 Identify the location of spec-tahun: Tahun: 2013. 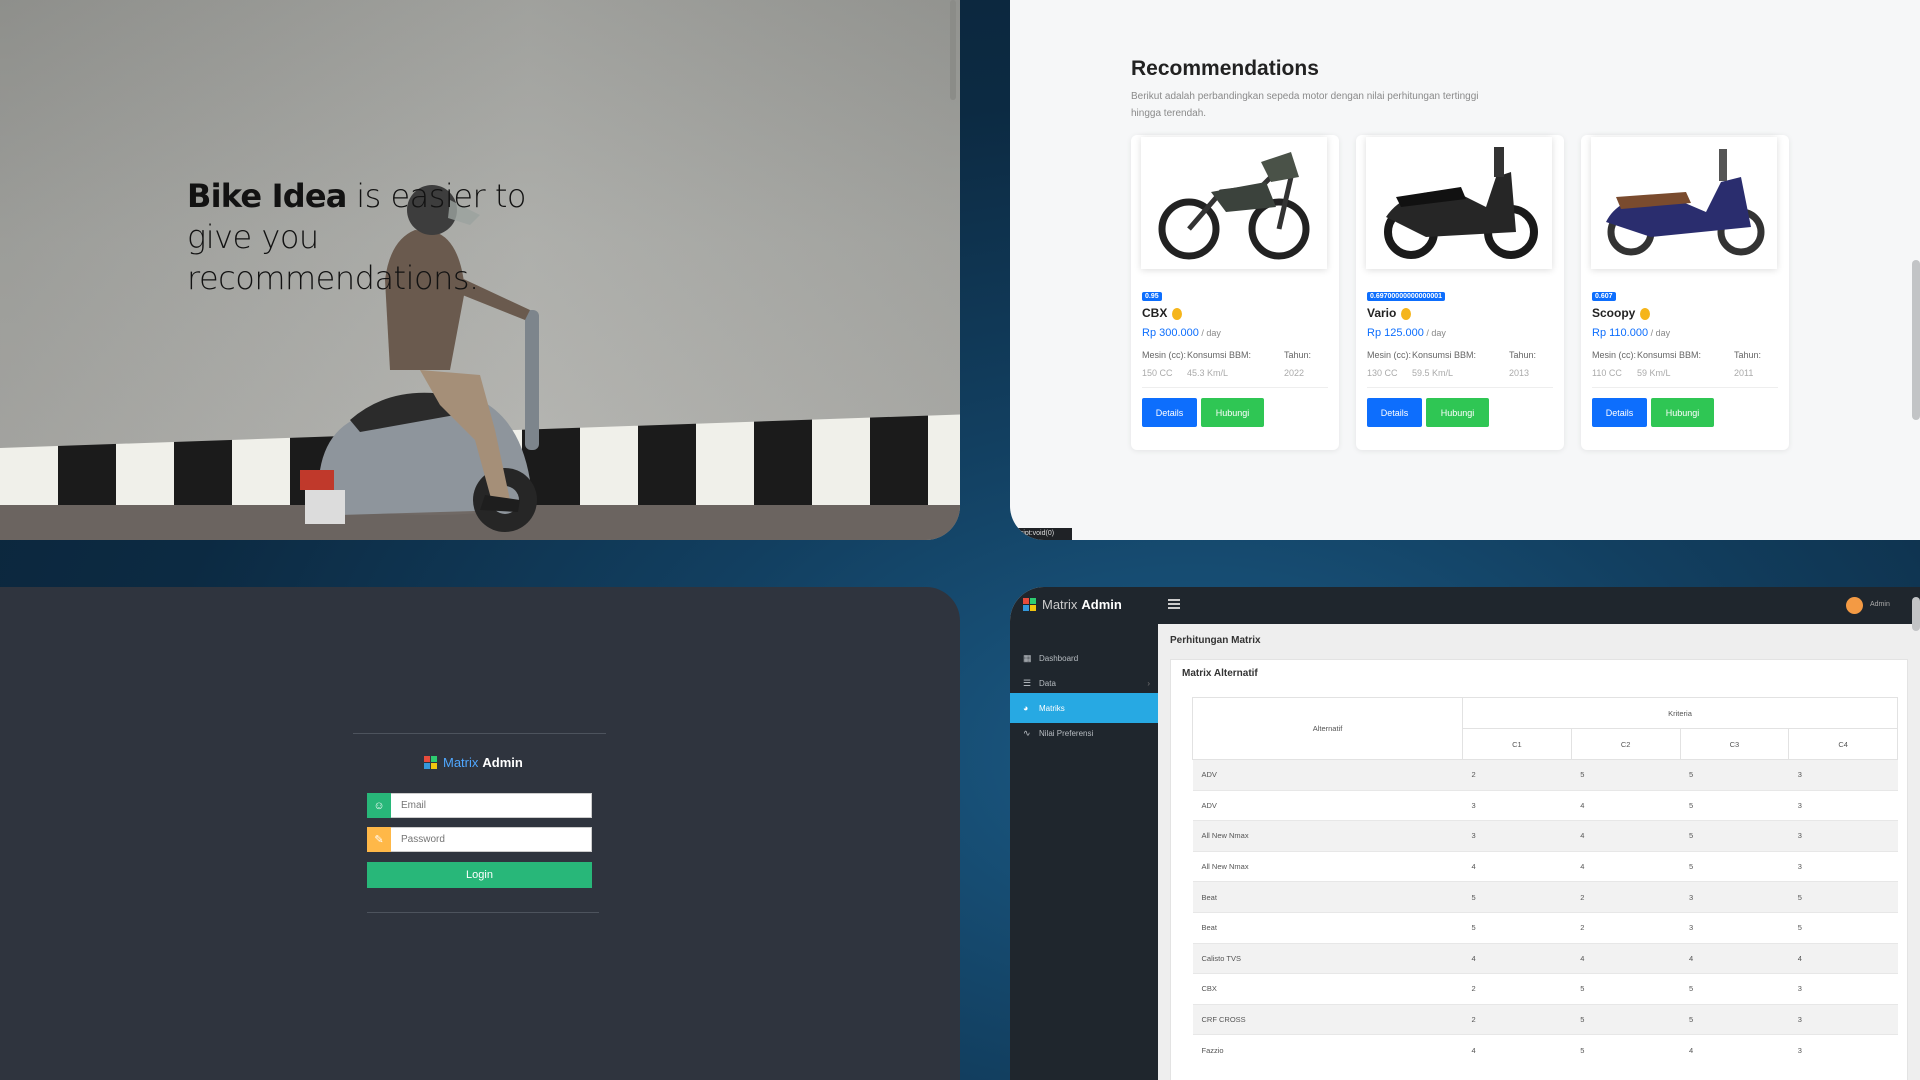
(1522, 364).